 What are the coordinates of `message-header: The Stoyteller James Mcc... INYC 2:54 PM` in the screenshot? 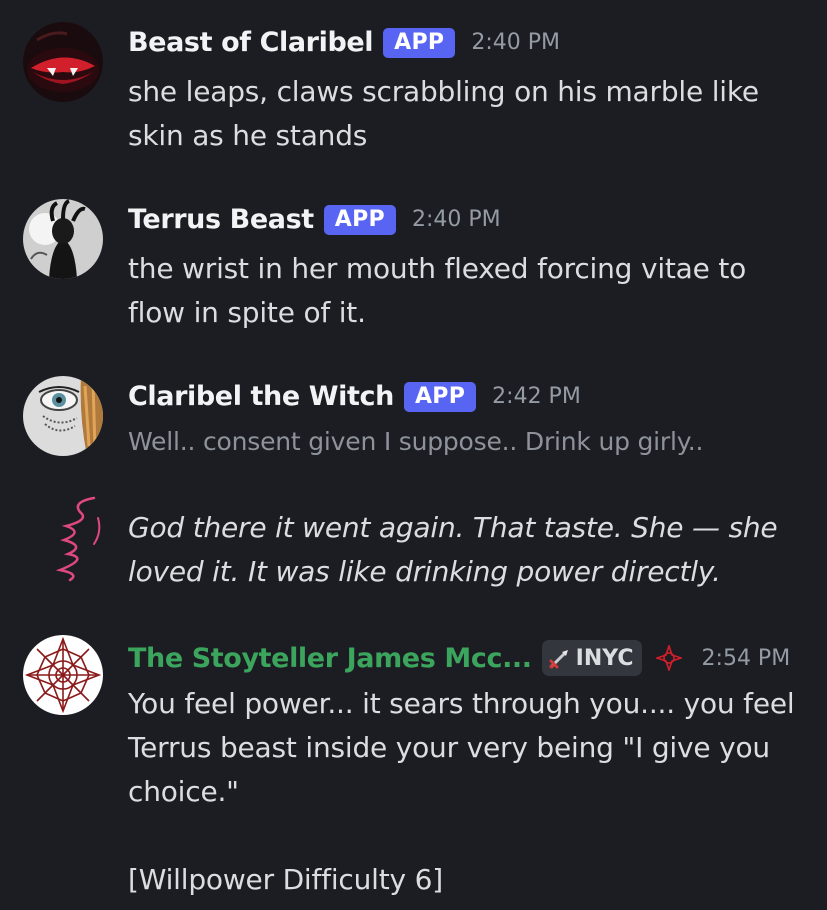 It's located at (459, 658).